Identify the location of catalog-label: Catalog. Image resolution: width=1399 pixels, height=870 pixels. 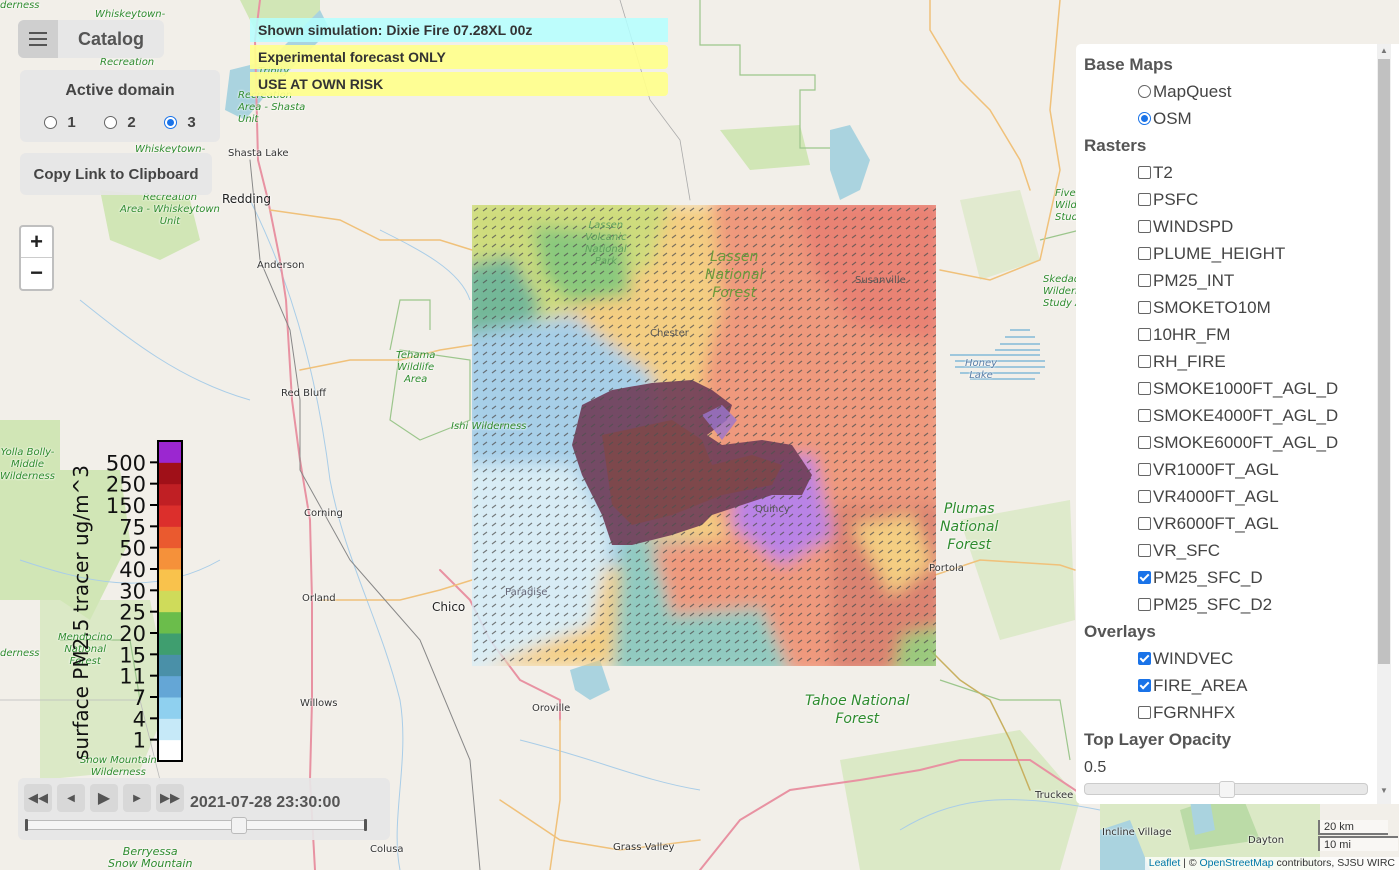
(111, 38).